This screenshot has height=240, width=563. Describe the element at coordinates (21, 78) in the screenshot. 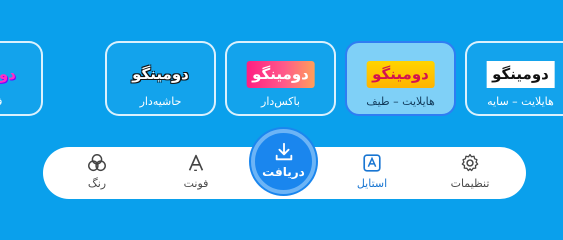

I see `style-card-fancy: دومینگو فانتزی` at that location.